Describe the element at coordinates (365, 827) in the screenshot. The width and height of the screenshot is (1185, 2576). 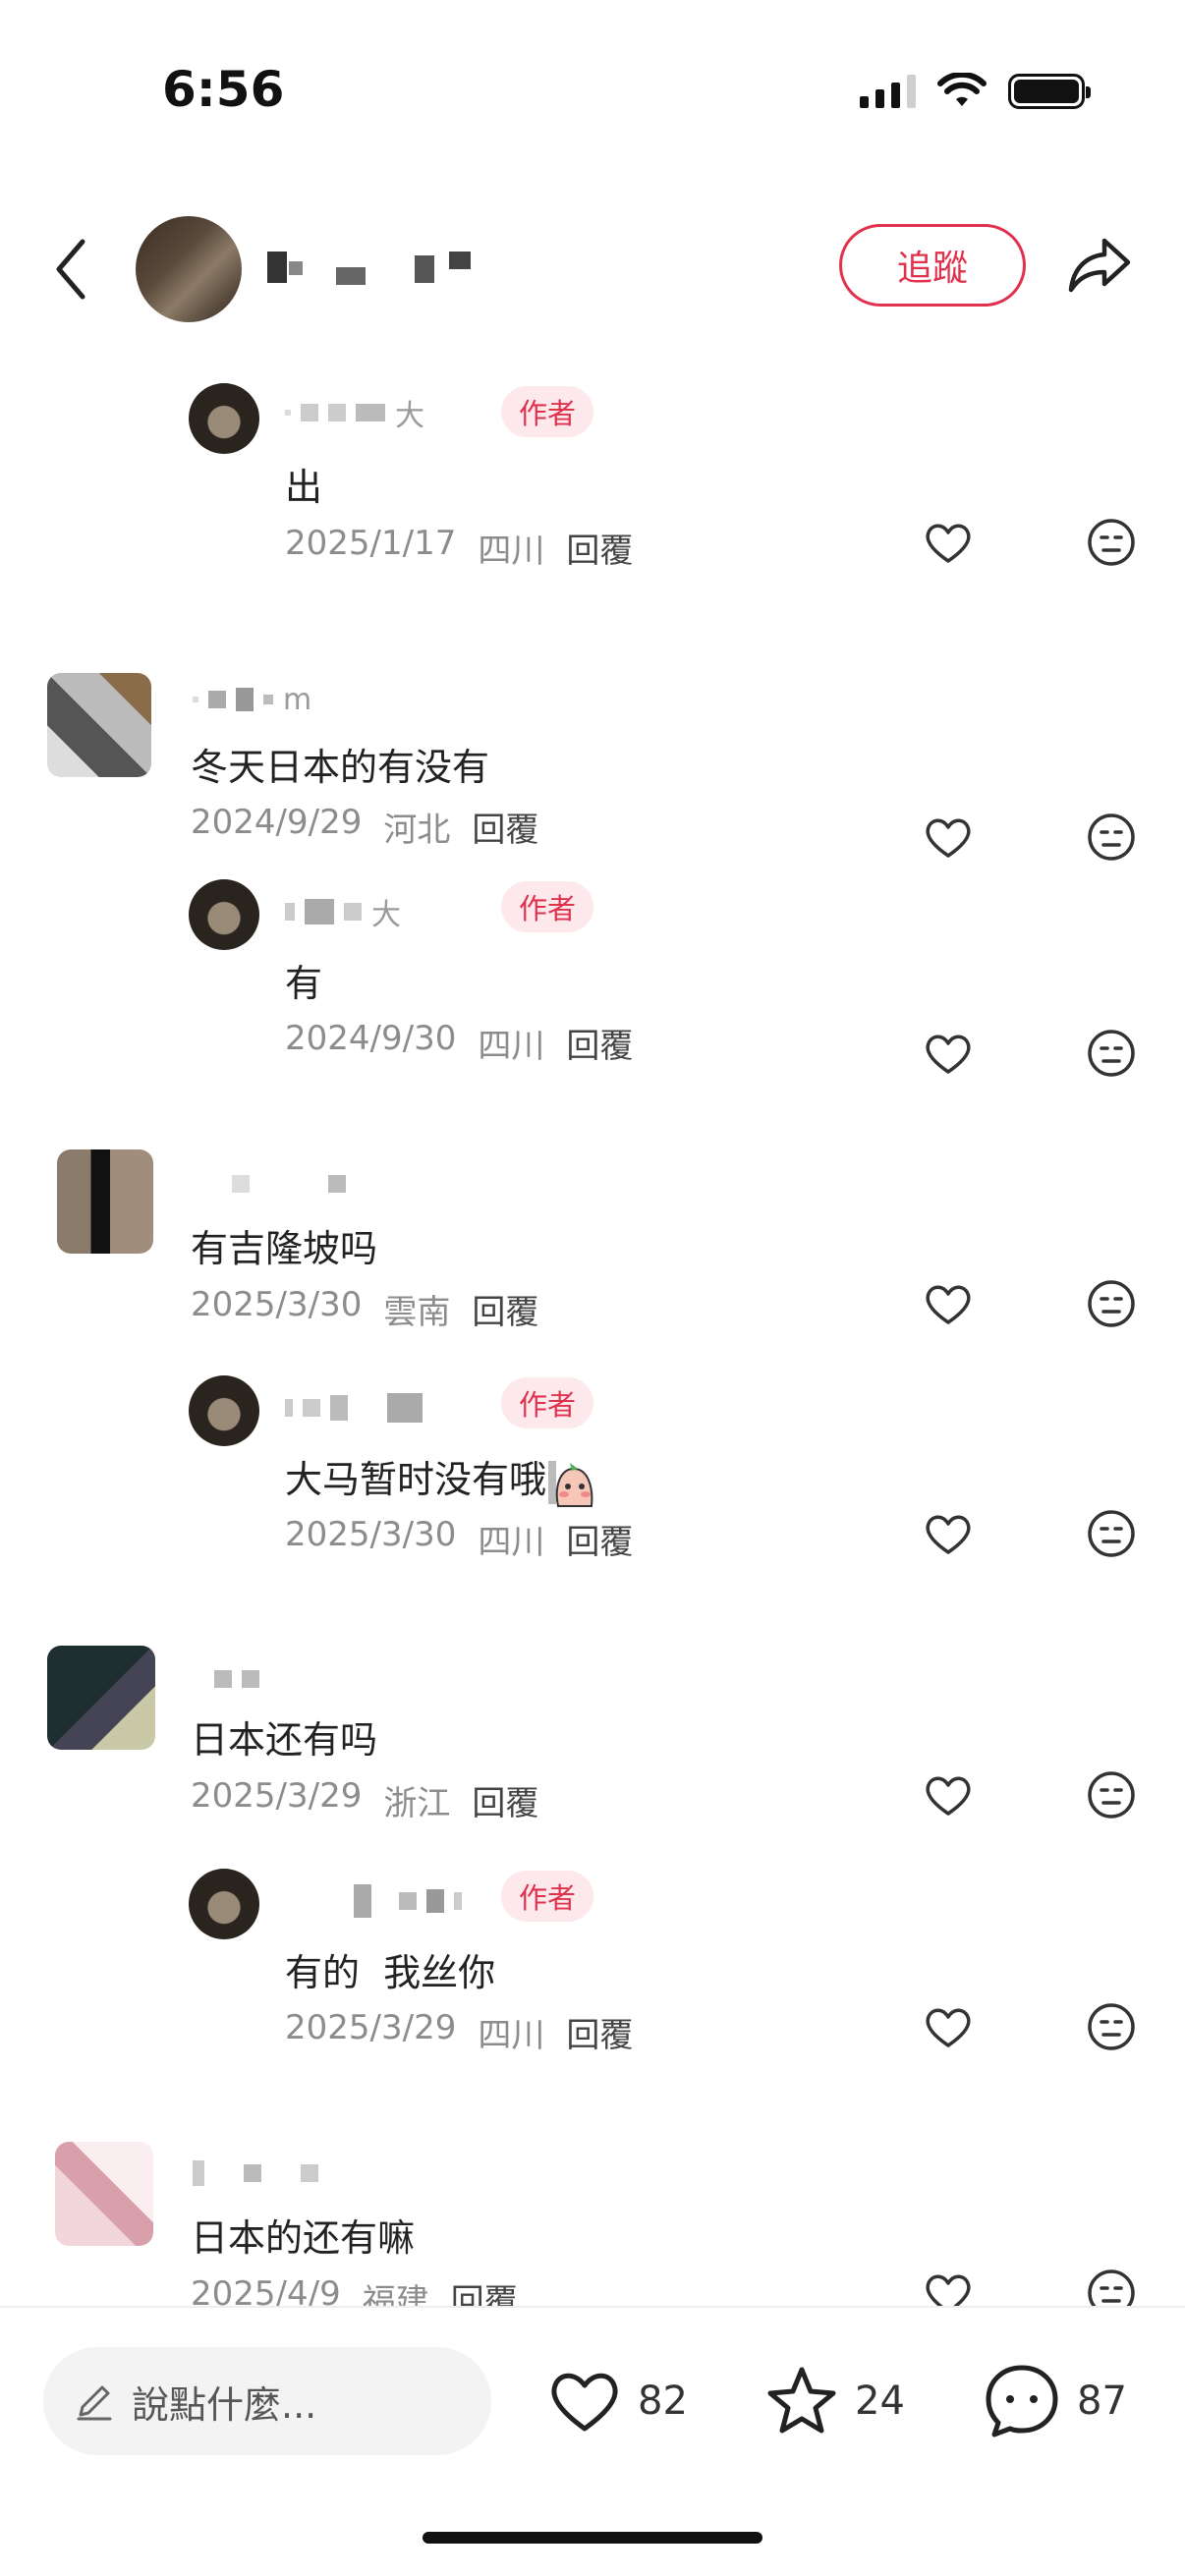
I see `comment-meta: 2024/9/29 河北 回覆` at that location.